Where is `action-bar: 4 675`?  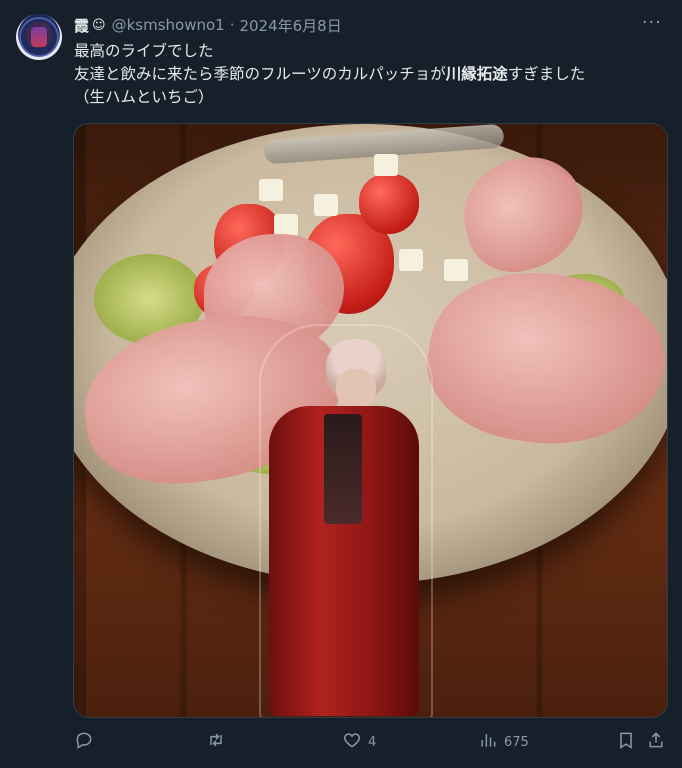 action-bar: 4 675 is located at coordinates (370, 742).